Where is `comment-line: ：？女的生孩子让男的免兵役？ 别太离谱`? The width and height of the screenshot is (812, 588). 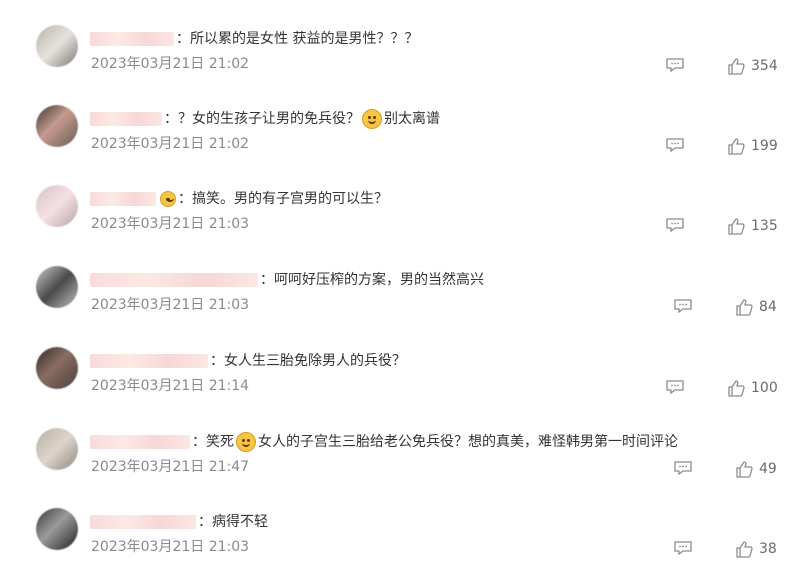 comment-line: ：？女的生孩子让男的免兵役？ 别太离谱 is located at coordinates (265, 119).